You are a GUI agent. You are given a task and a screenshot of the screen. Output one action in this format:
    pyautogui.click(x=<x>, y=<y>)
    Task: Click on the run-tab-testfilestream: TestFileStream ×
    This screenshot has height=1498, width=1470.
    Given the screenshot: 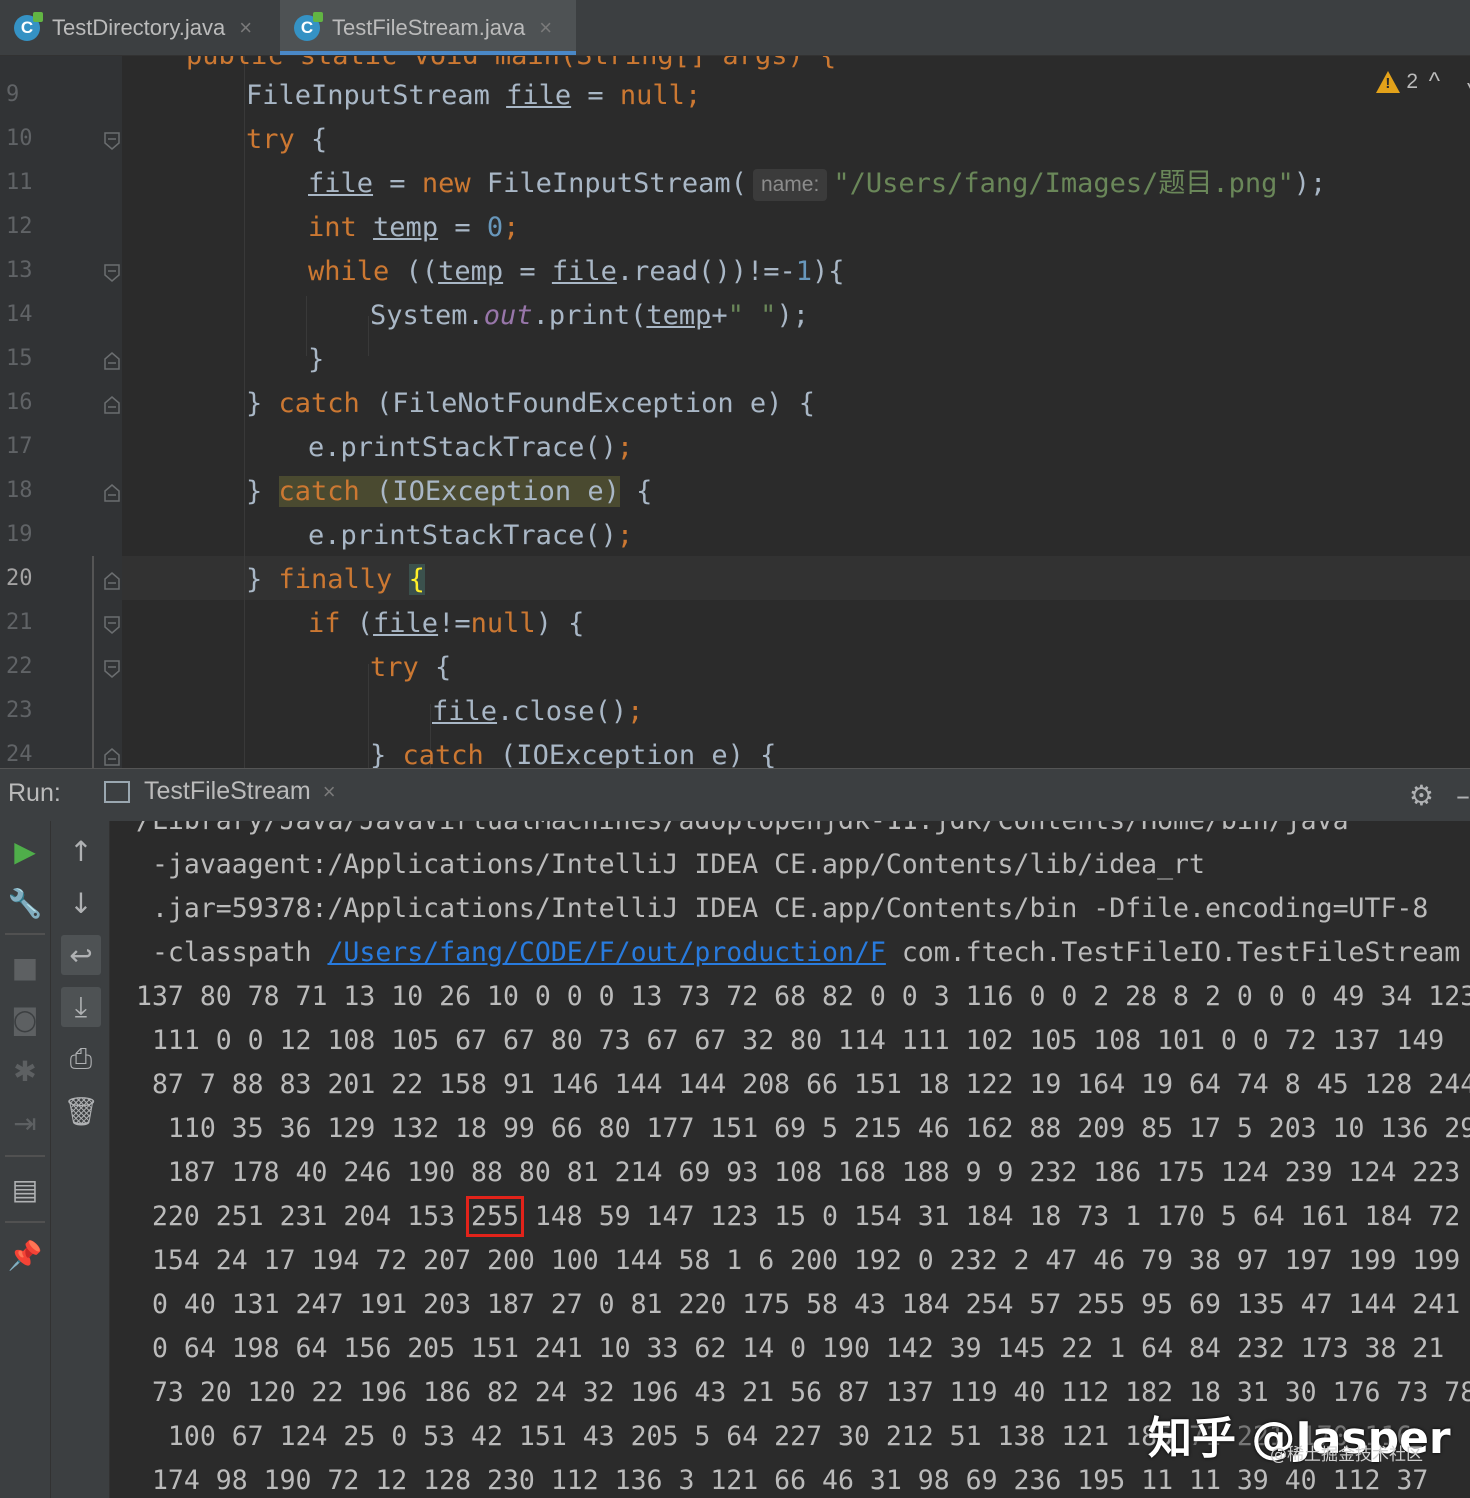 What is the action you would take?
    pyautogui.click(x=220, y=791)
    